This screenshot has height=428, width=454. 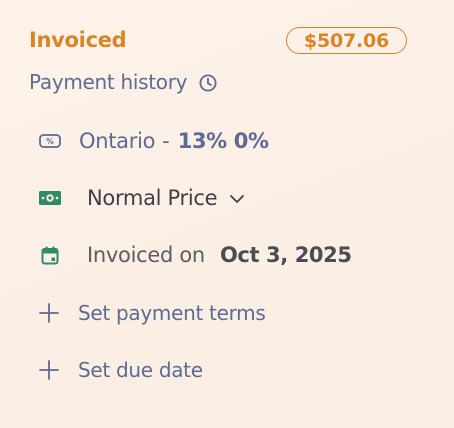 What do you see at coordinates (223, 141) in the screenshot?
I see `tax-rates: 13% 0%` at bounding box center [223, 141].